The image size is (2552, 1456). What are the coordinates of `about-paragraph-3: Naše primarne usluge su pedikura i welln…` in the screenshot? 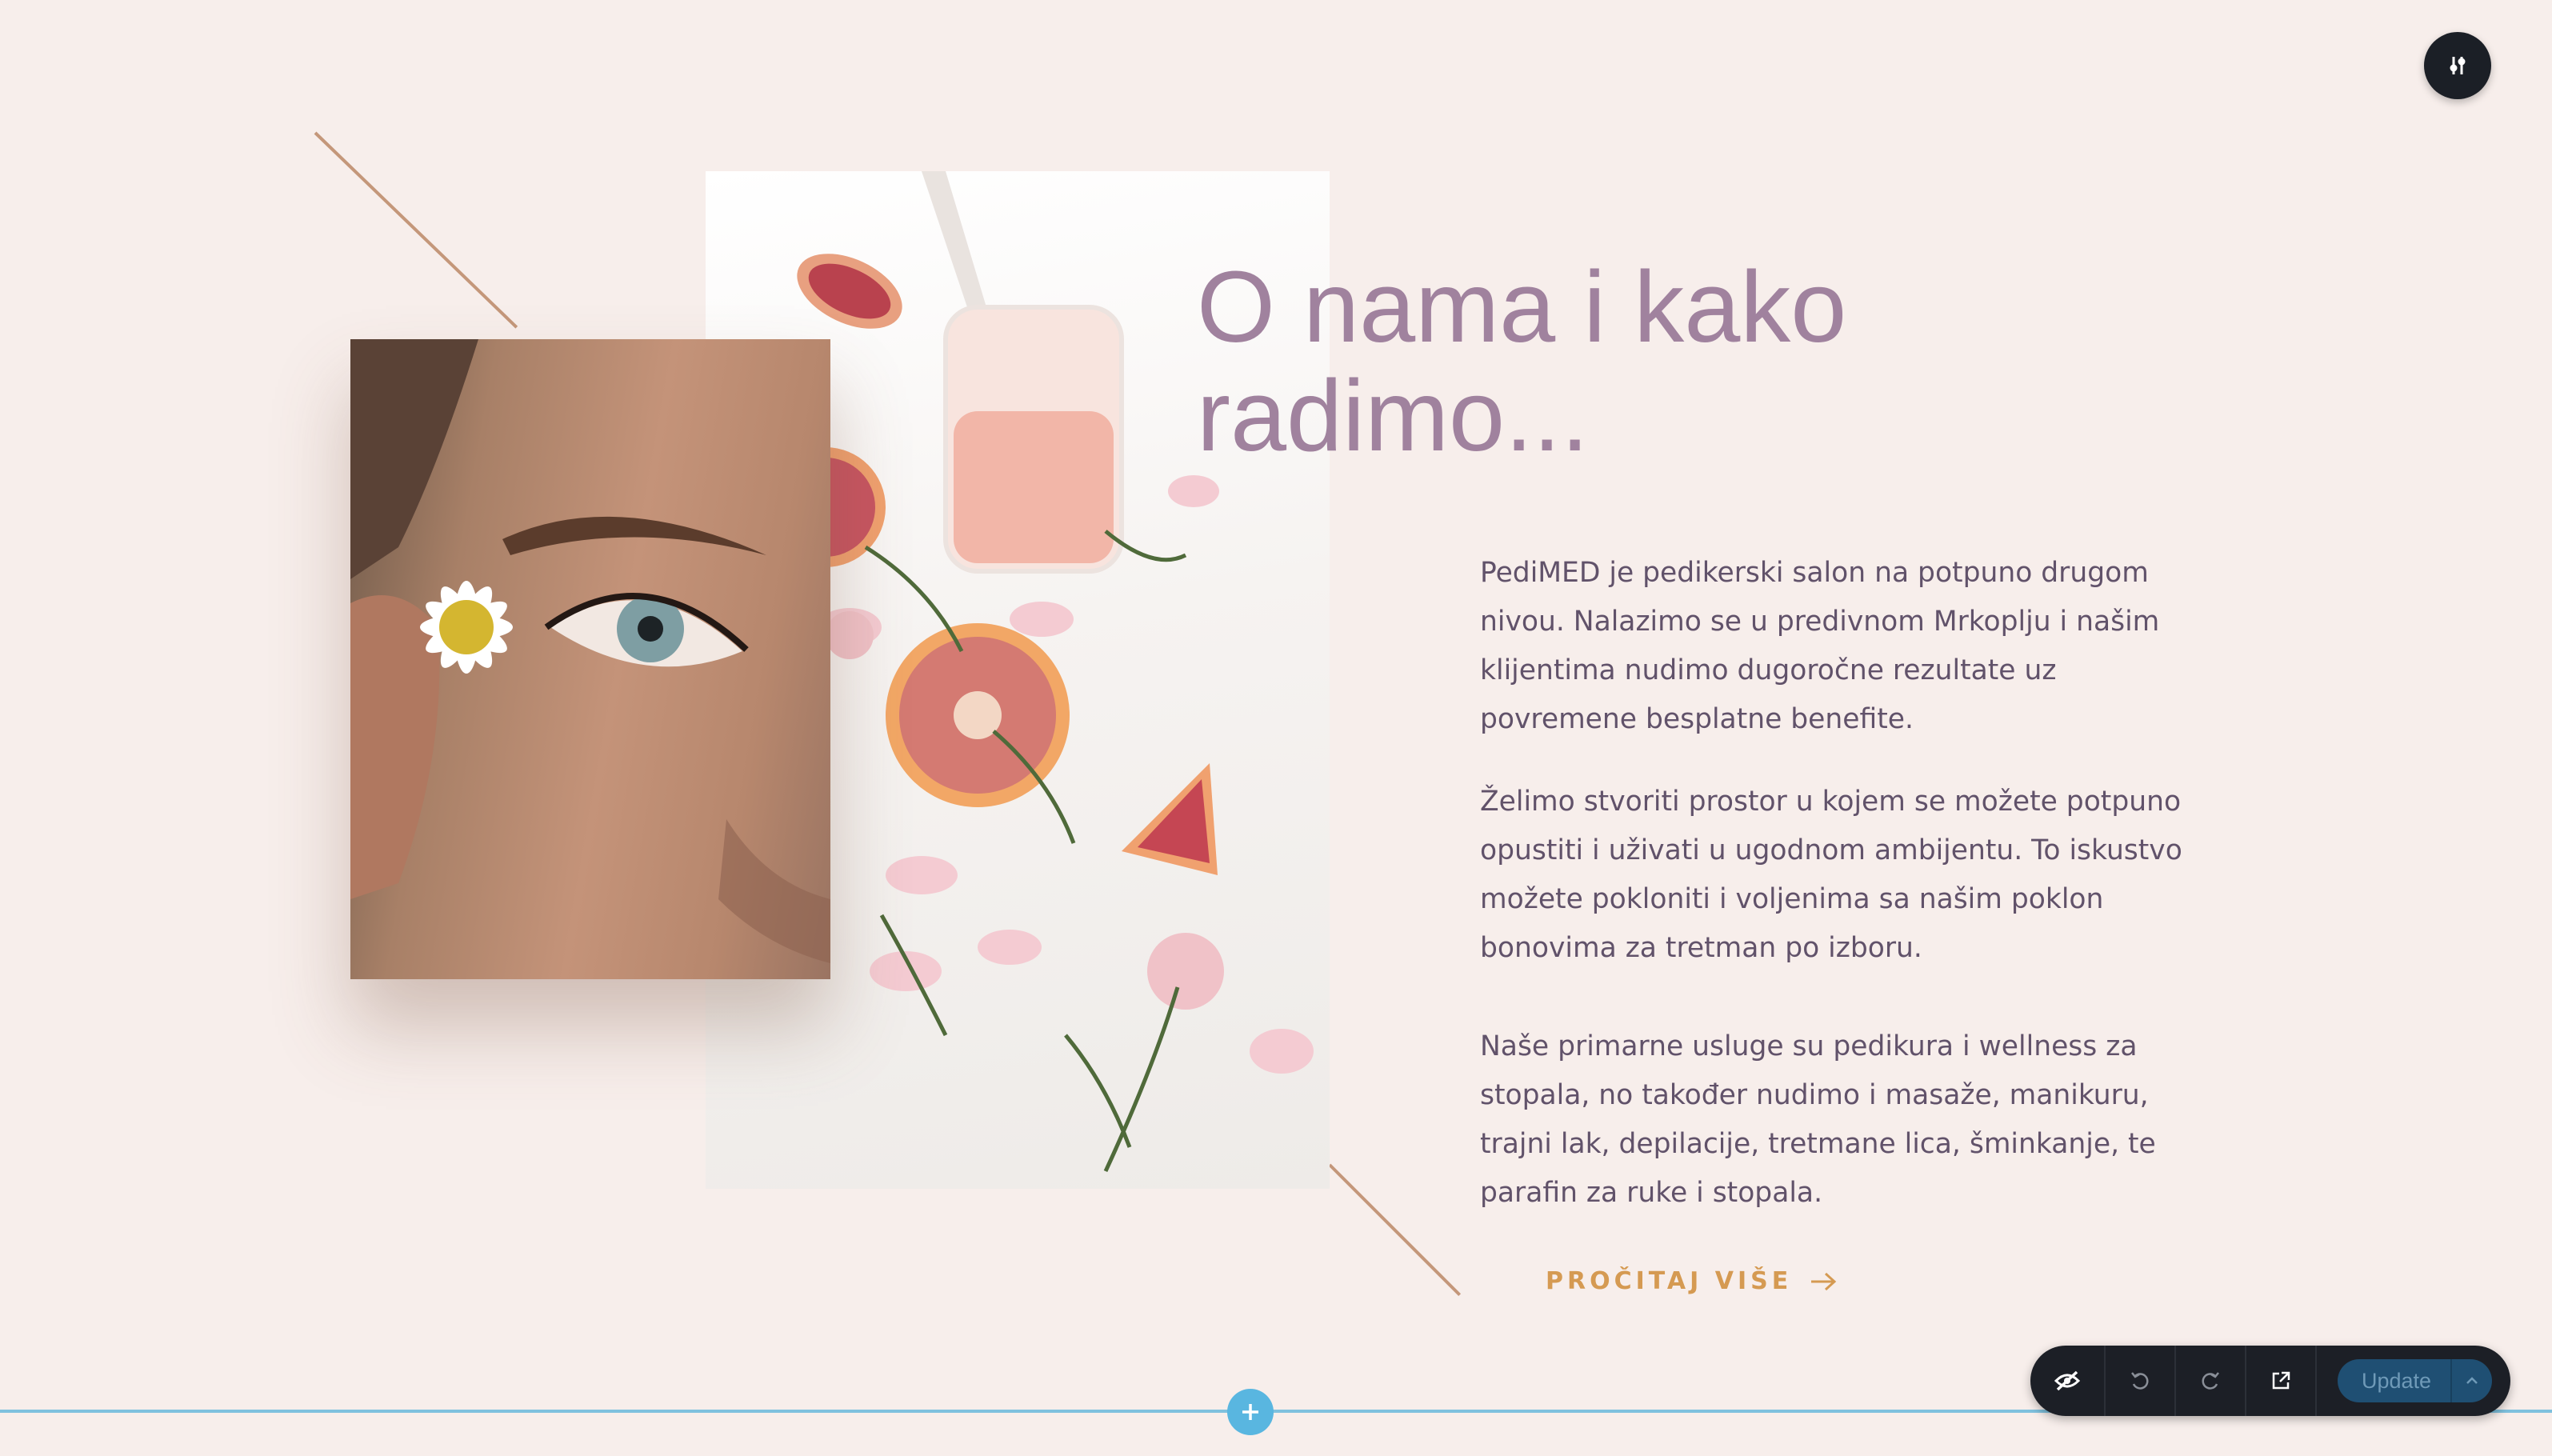 It's located at (1818, 1119).